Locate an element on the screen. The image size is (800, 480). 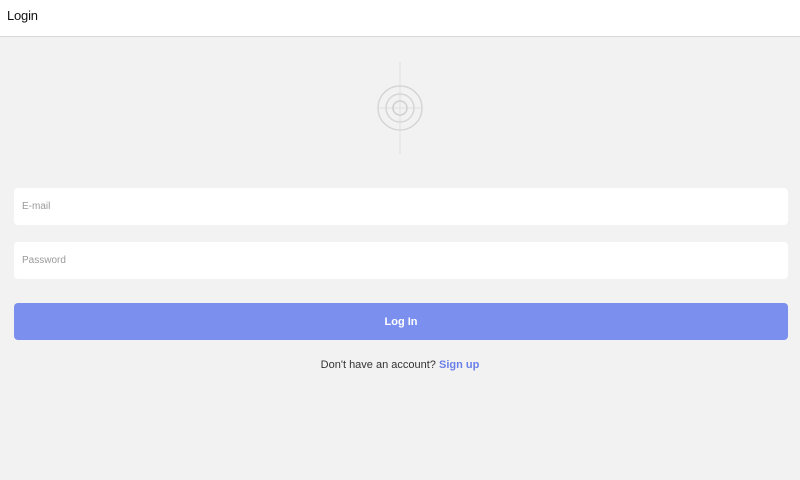
password-field is located at coordinates (401, 260).